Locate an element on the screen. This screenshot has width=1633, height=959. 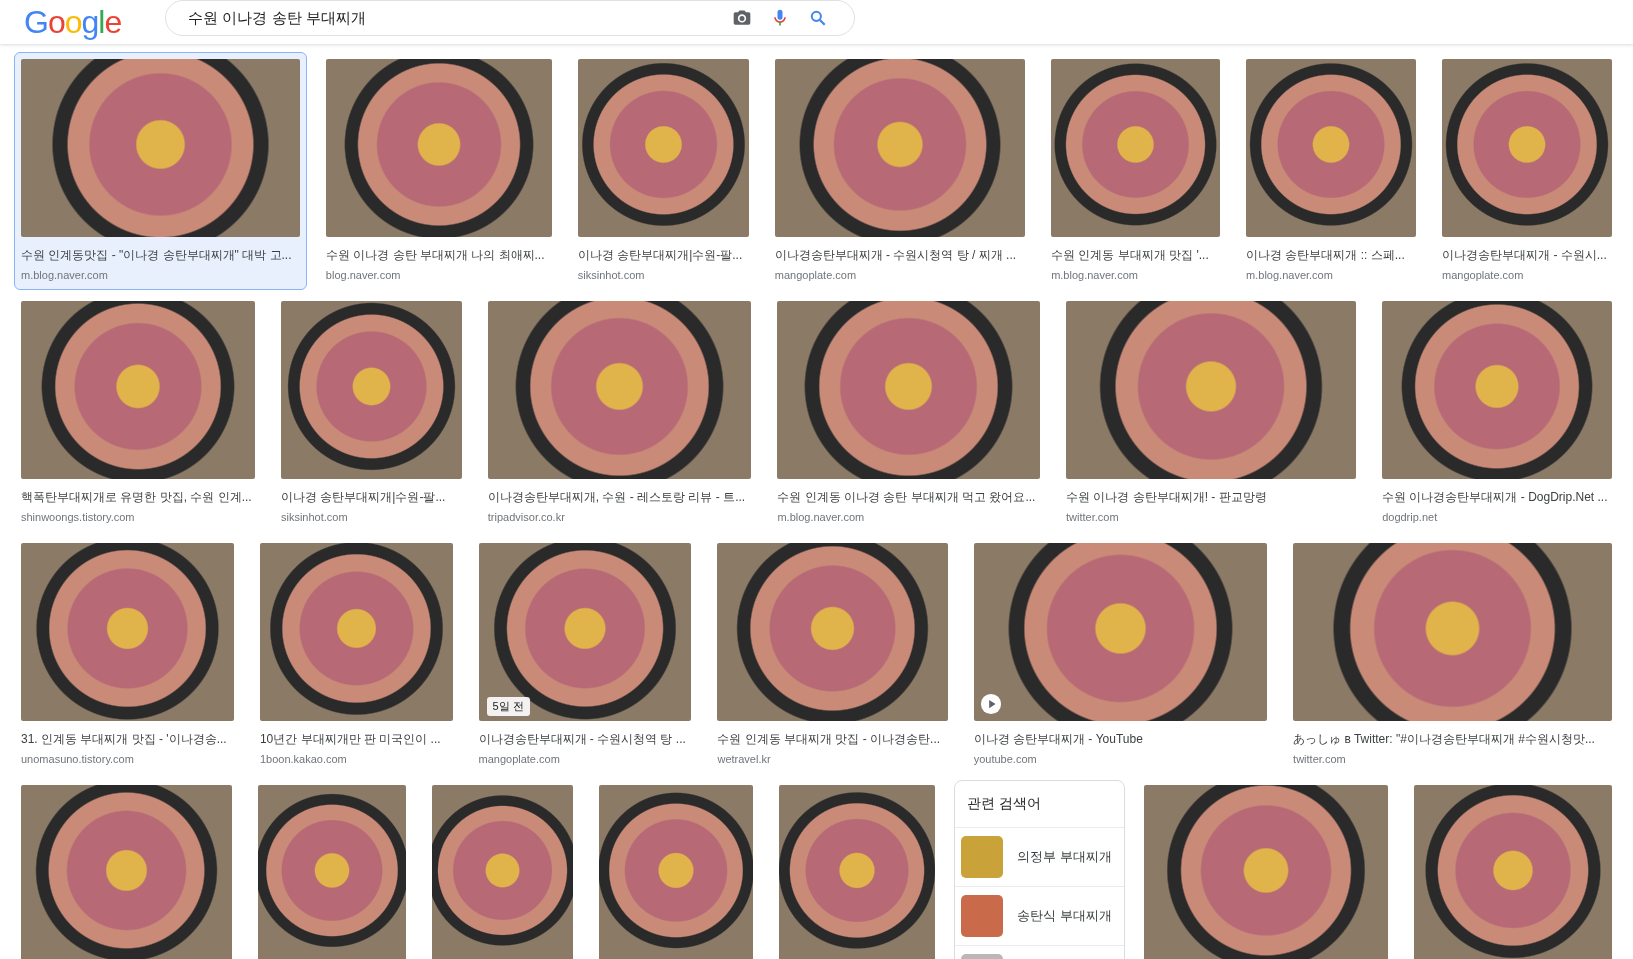
image-result: 수원 인계동맛집 - "이나경 송탄부대찌개" 대박 고... m.blog.naver.com is located at coordinates (160, 171).